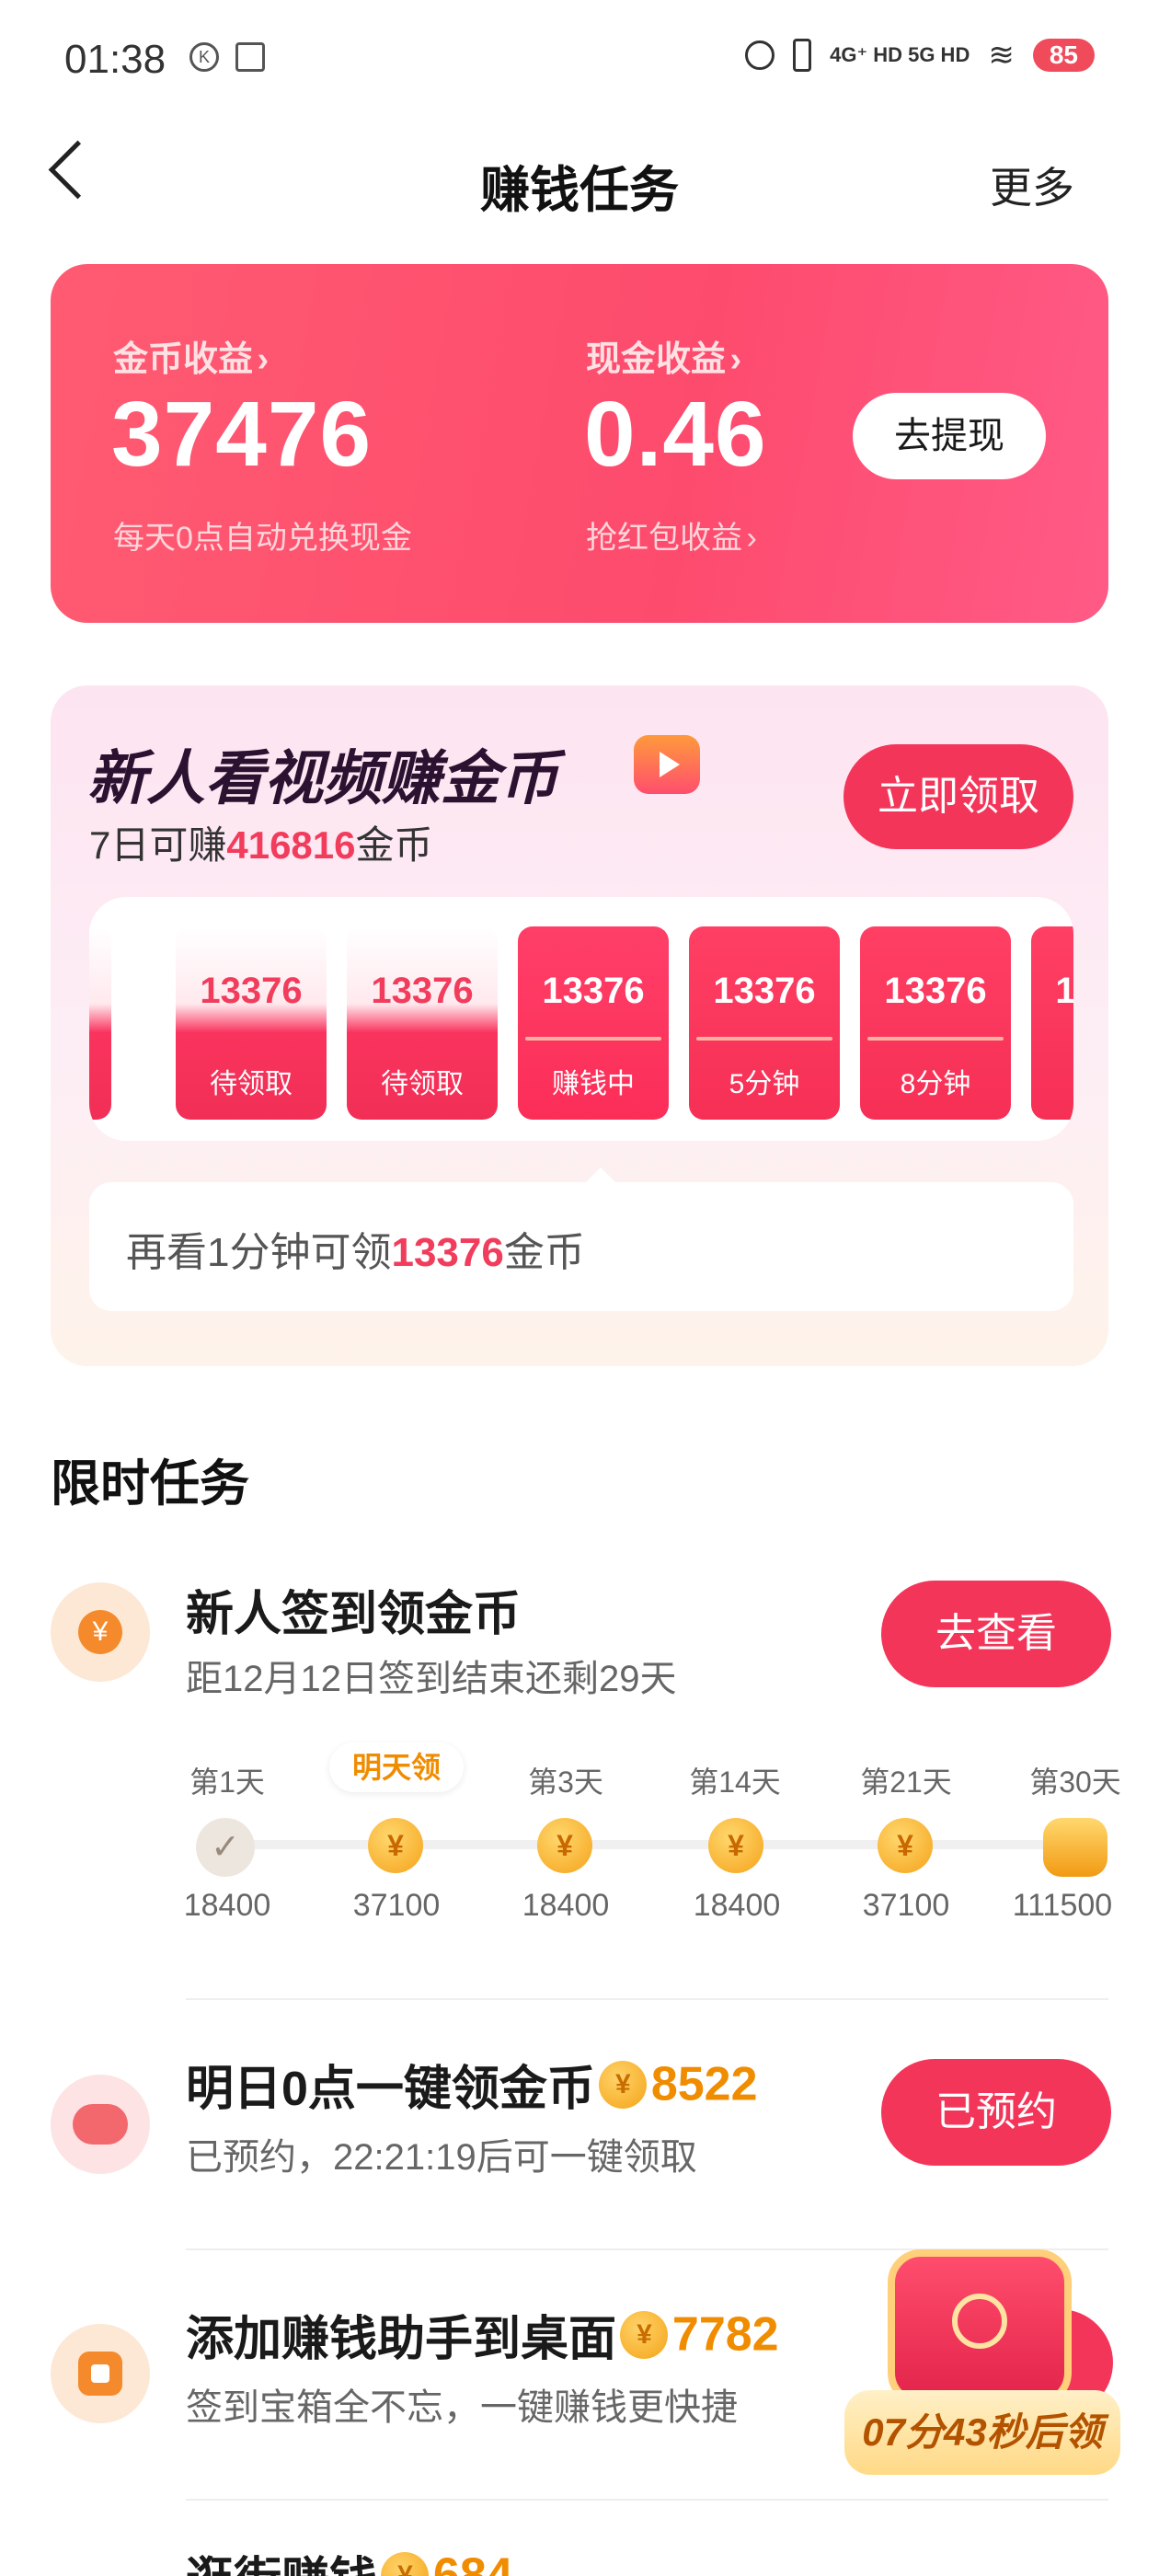  What do you see at coordinates (996, 1634) in the screenshot?
I see `view-signin-button: 去查看` at bounding box center [996, 1634].